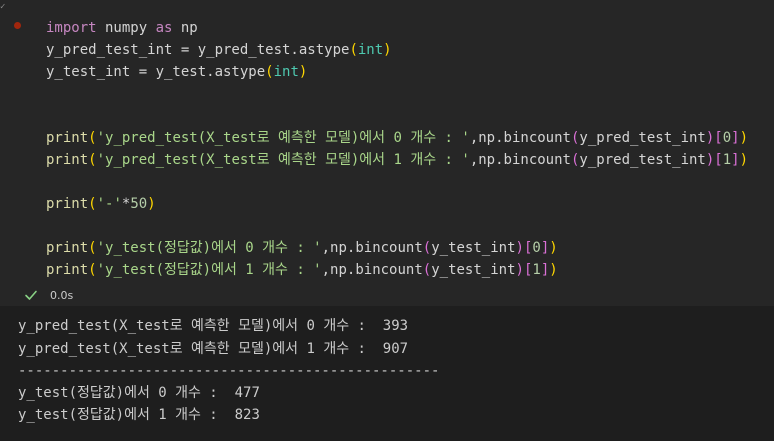  What do you see at coordinates (17, 25) in the screenshot?
I see `breakpoint-dot-icon` at bounding box center [17, 25].